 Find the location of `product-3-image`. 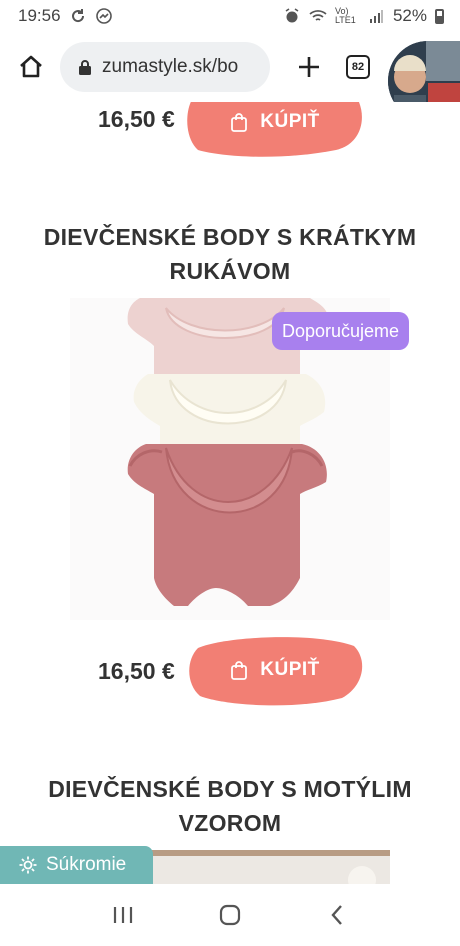

product-3-image is located at coordinates (271, 867).